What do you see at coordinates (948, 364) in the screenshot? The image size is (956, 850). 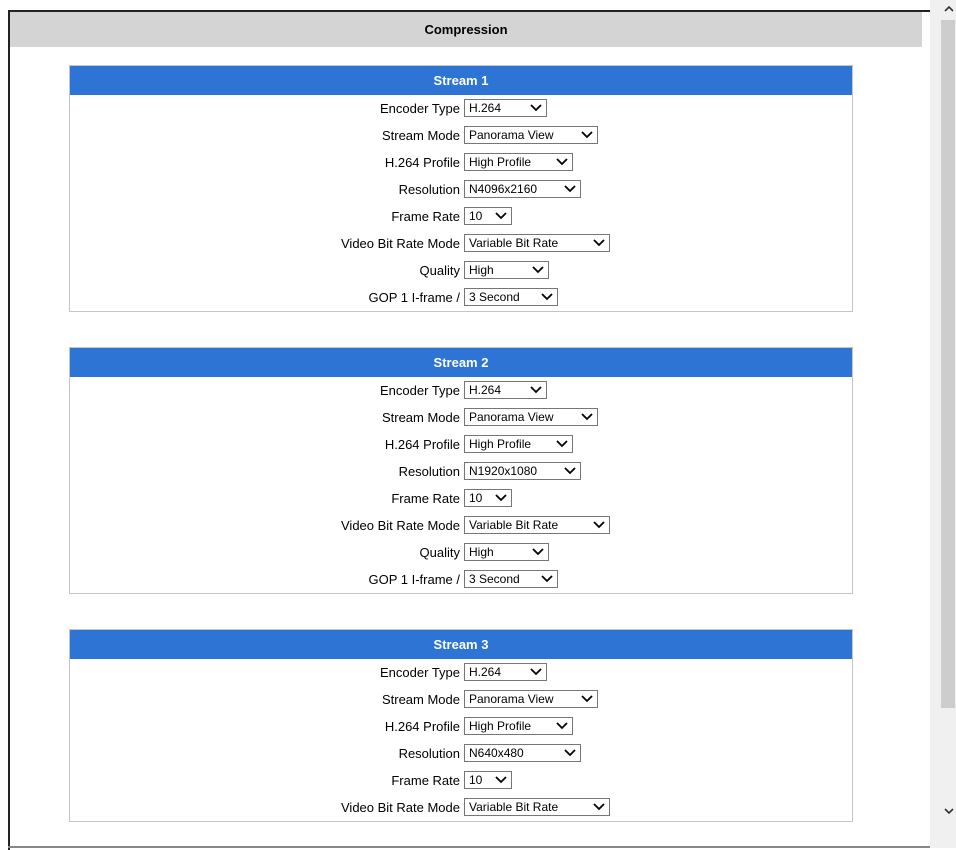 I see `scrollbar-thumb` at bounding box center [948, 364].